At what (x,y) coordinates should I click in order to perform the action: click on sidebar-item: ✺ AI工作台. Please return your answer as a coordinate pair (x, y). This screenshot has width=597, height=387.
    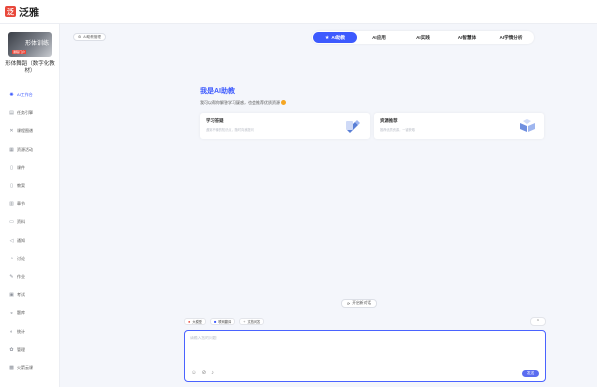
    Looking at the image, I should click on (30, 95).